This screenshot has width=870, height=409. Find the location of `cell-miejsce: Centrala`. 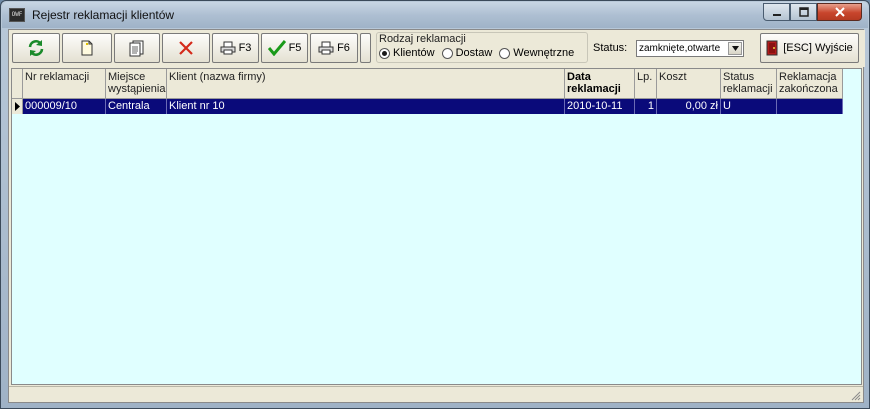

cell-miejsce: Centrala is located at coordinates (136, 106).